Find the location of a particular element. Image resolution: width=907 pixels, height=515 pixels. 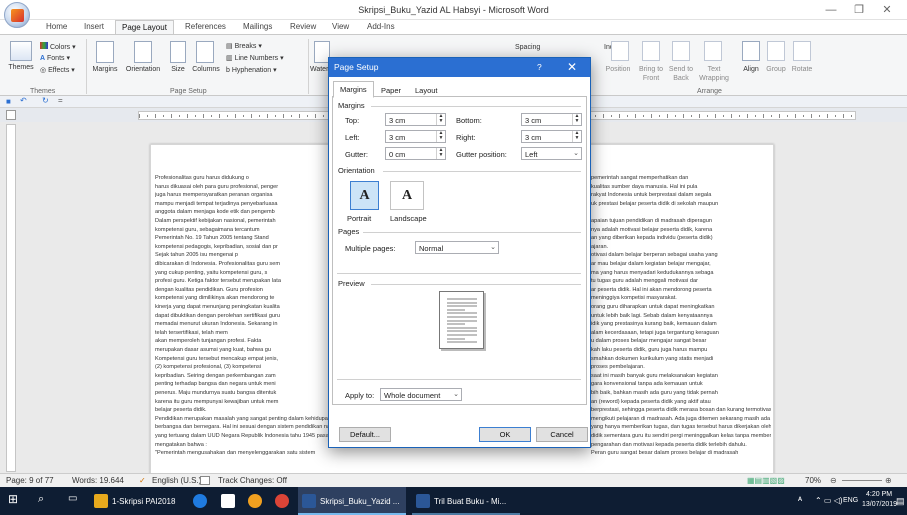

dialog-tab-margins: Margins is located at coordinates (353, 89).